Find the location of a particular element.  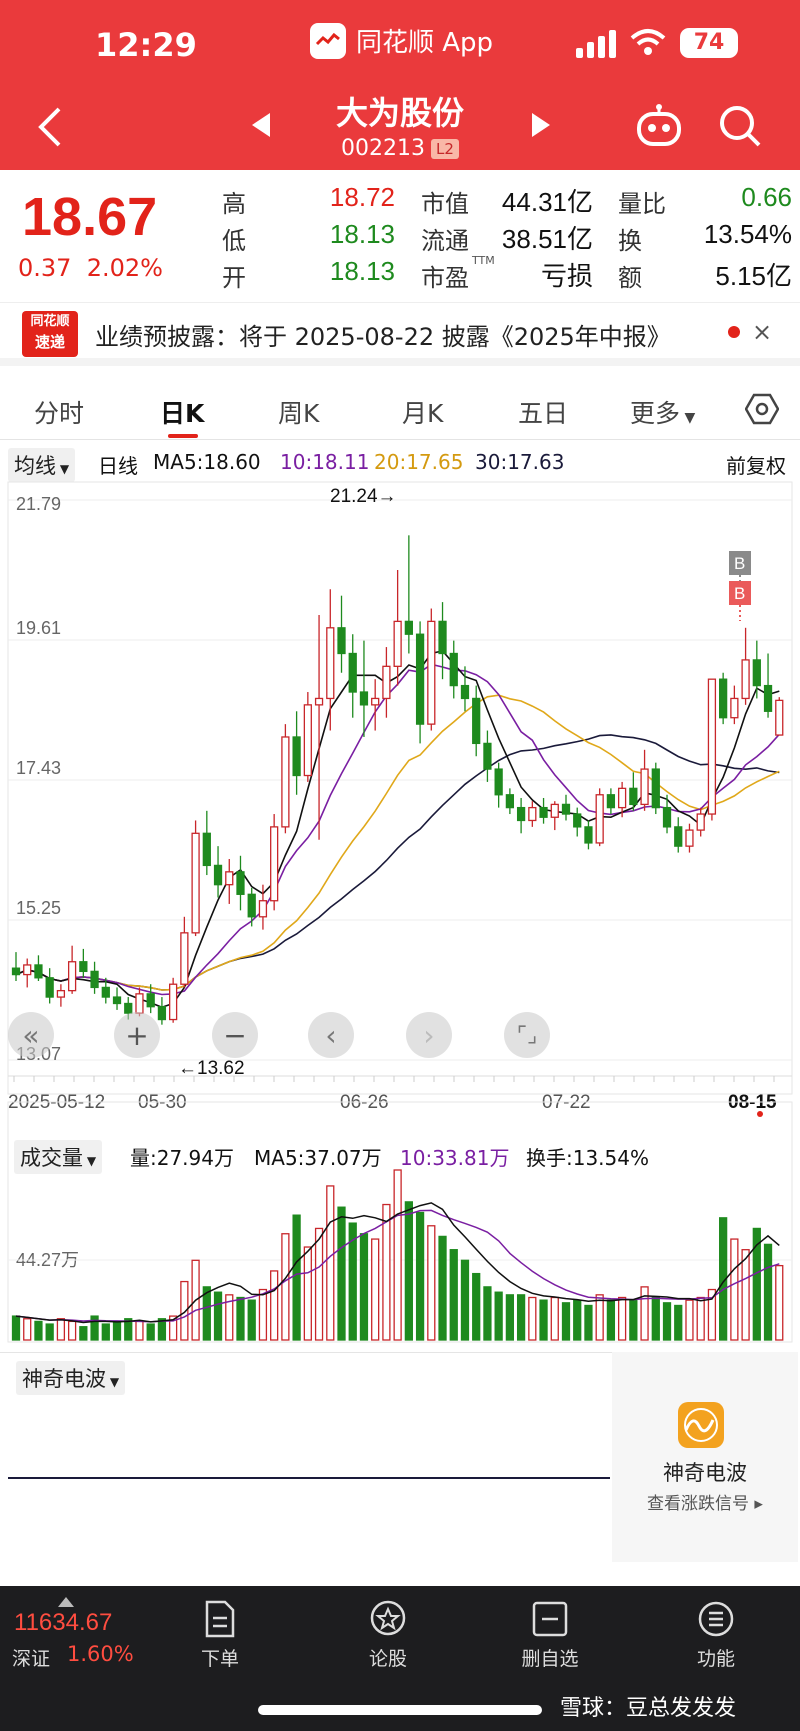

function-button: 功能 is located at coordinates (716, 1635).